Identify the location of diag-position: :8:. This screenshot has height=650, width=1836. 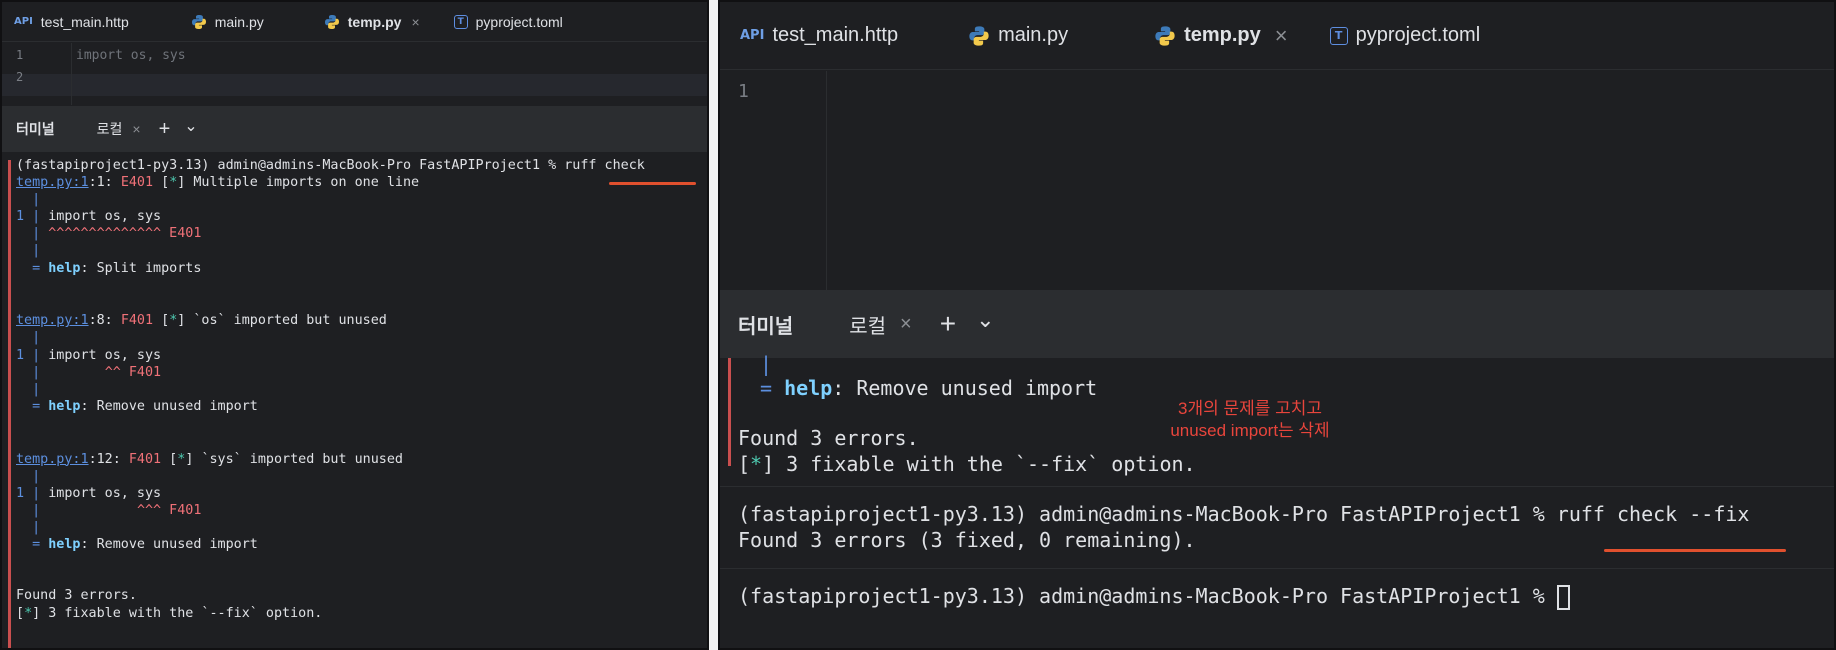
(104, 321).